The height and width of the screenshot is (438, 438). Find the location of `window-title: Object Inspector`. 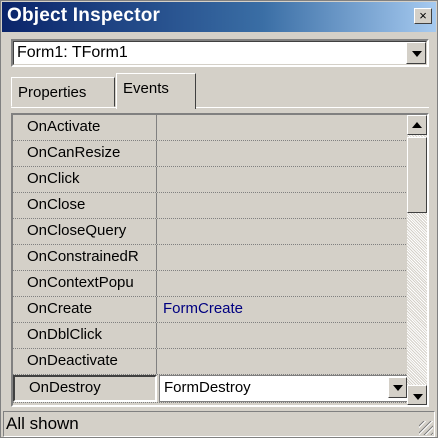

window-title: Object Inspector is located at coordinates (84, 15).